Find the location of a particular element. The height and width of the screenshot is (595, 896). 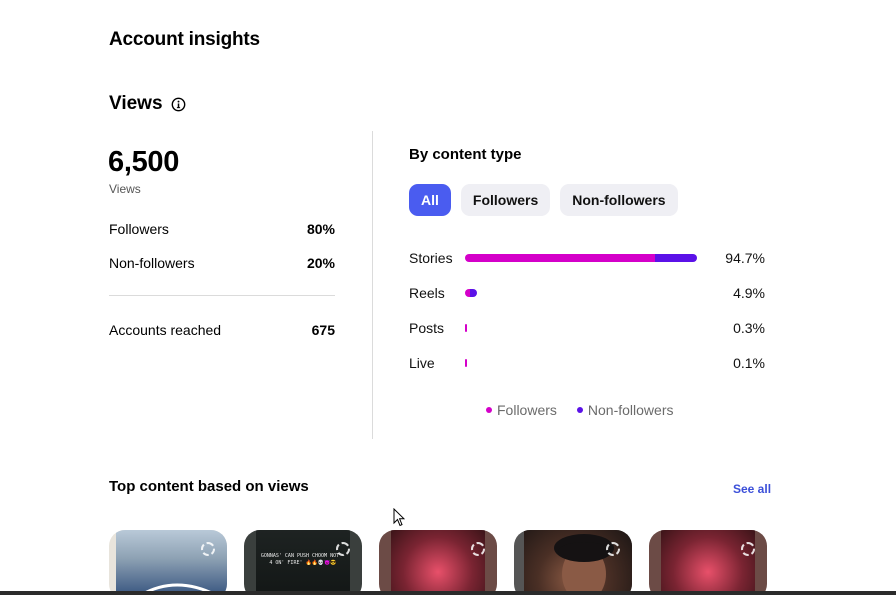

nonfollowers-dot-icon is located at coordinates (579, 410).